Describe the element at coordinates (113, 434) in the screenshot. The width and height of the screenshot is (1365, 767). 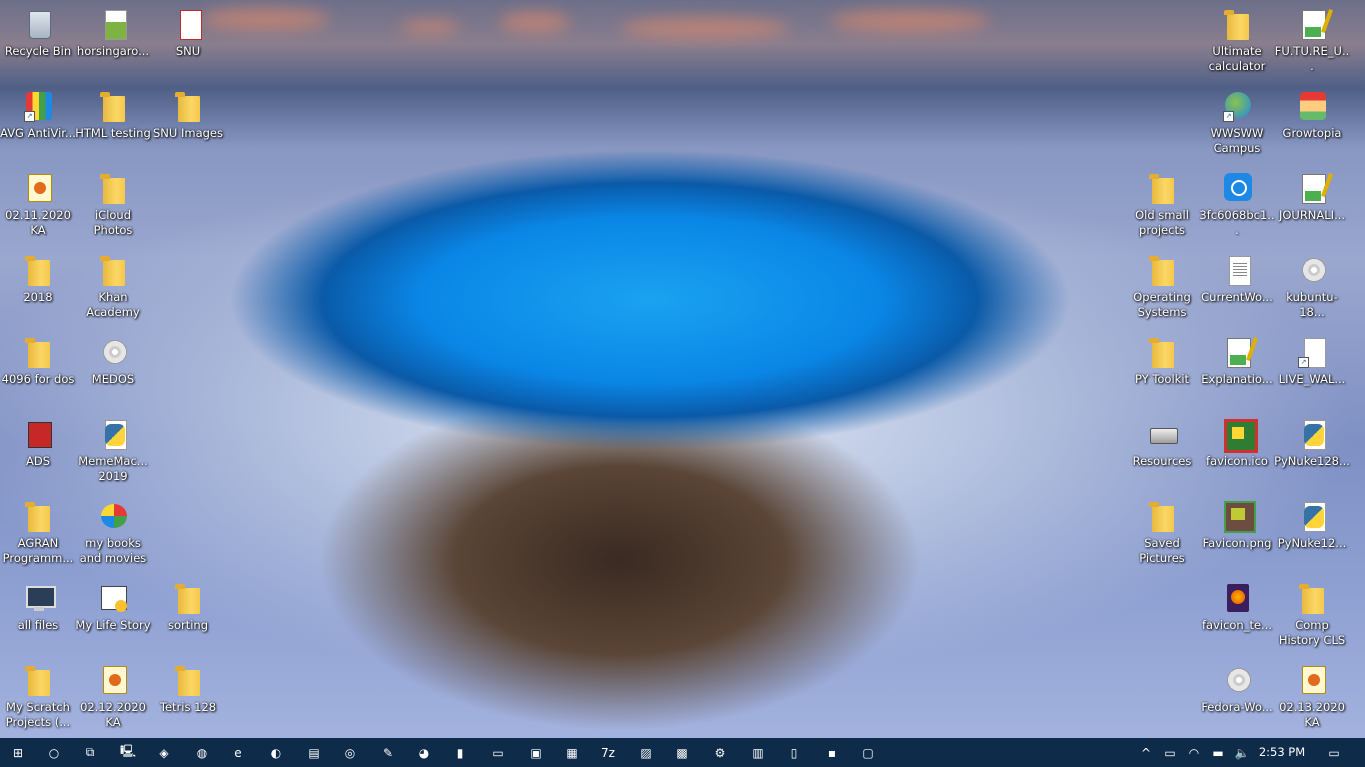
I see `python-file-icon` at that location.